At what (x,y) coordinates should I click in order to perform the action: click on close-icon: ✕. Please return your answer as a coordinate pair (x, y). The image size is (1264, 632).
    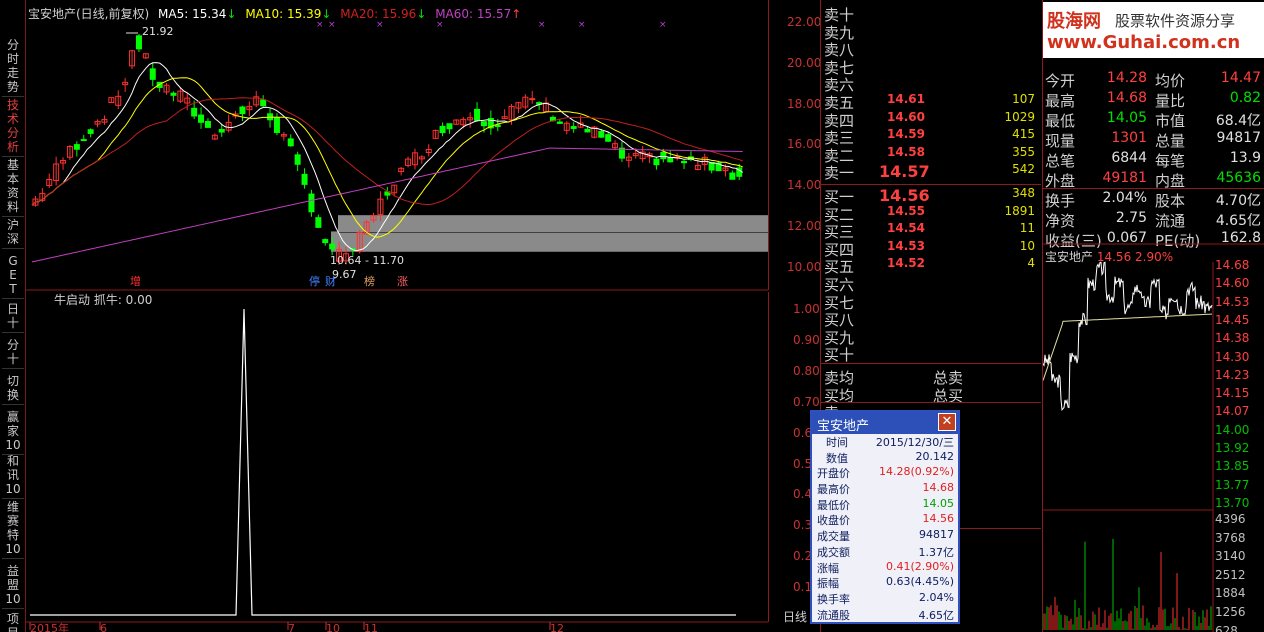
    Looking at the image, I should click on (947, 422).